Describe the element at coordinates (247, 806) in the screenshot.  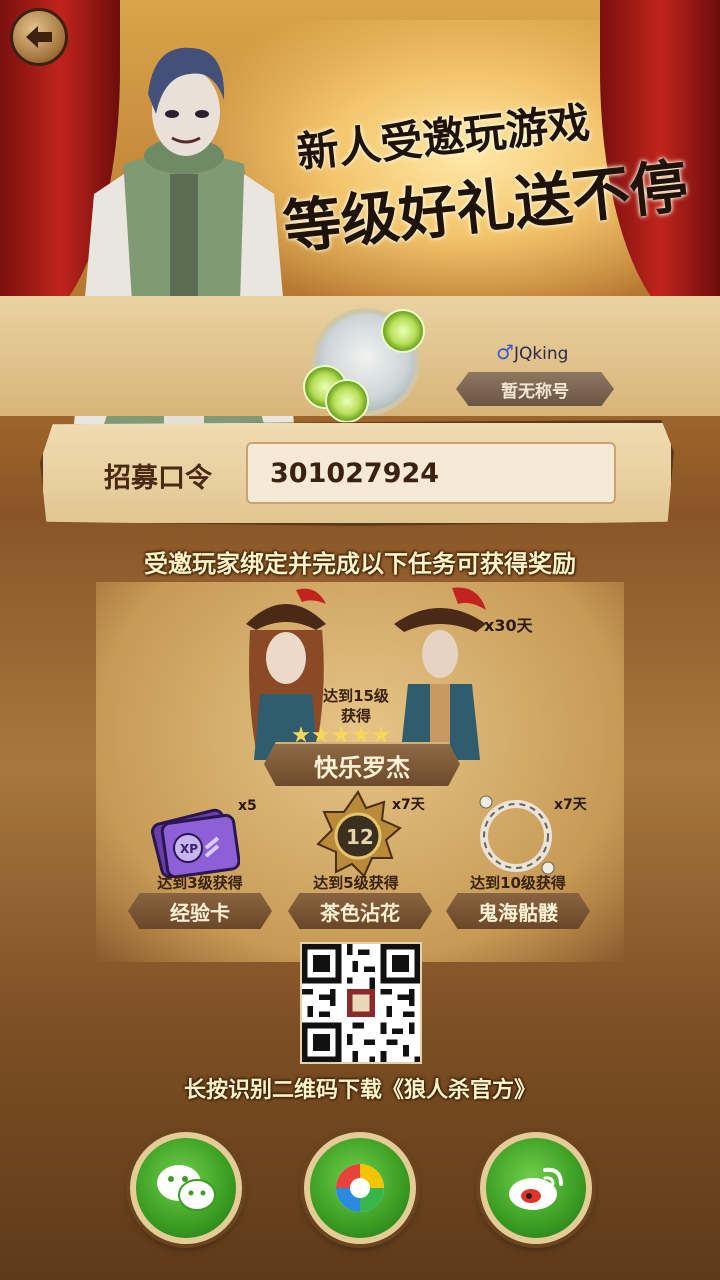
I see `reward-count: x5` at that location.